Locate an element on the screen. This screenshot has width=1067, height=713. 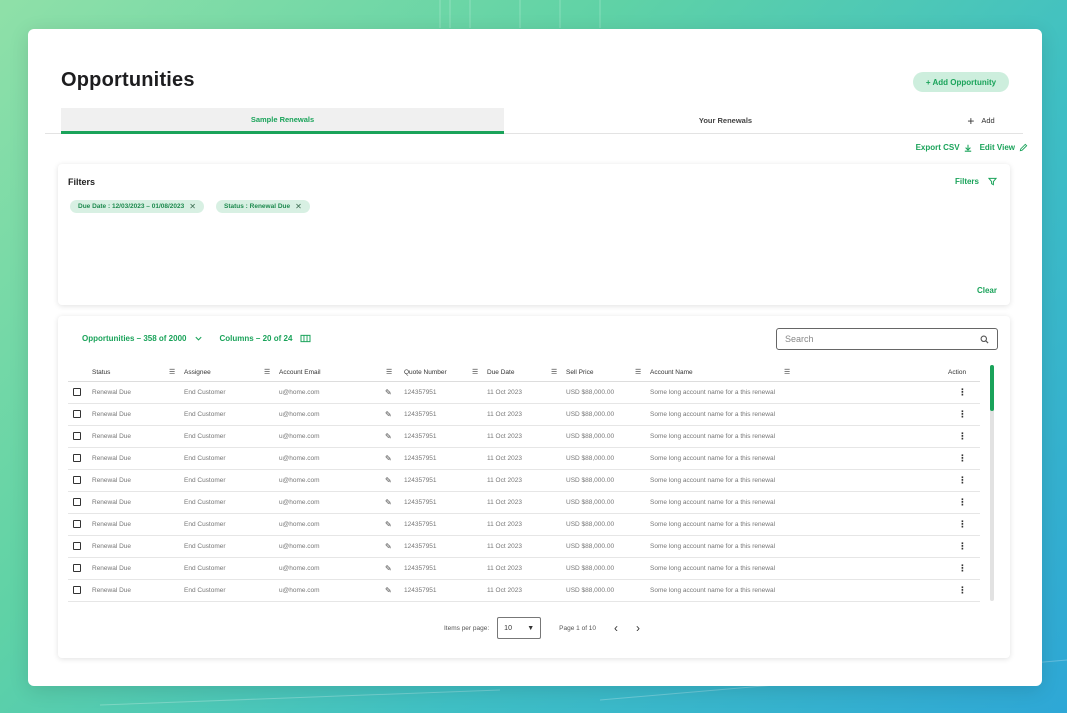
columns-icon is located at coordinates (305, 338).